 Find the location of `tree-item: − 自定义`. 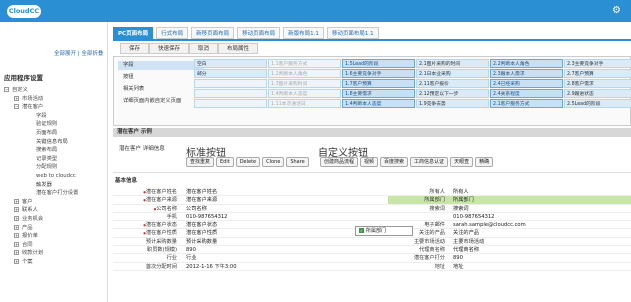

tree-item: − 自定义 is located at coordinates (56, 90).